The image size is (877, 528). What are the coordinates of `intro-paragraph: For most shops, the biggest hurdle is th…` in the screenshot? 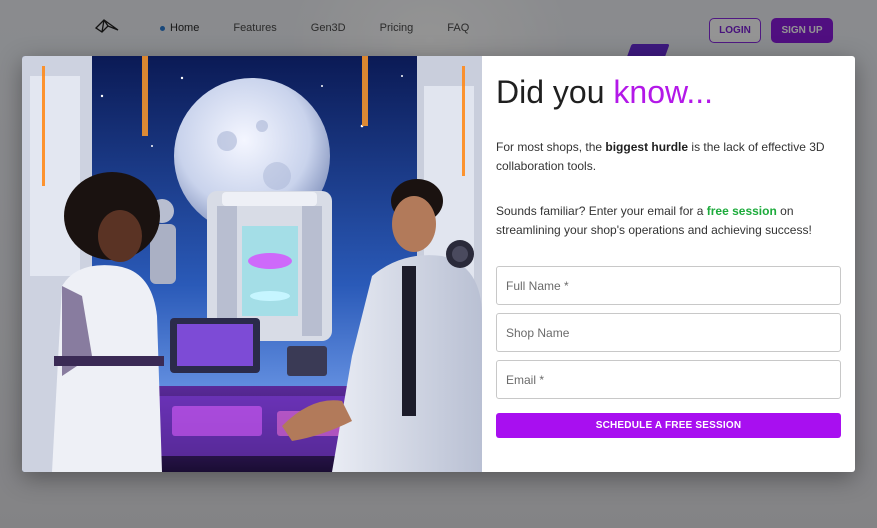 It's located at (668, 157).